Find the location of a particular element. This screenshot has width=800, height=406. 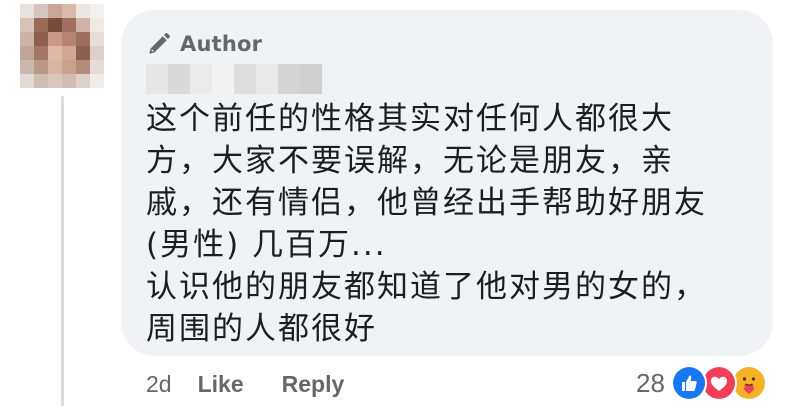

reaction-count: 28 is located at coordinates (650, 382).